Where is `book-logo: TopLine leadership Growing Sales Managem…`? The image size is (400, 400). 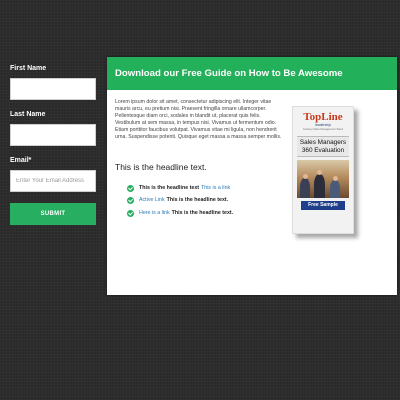
book-logo: TopLine leadership Growing Sales Managem… is located at coordinates (323, 119).